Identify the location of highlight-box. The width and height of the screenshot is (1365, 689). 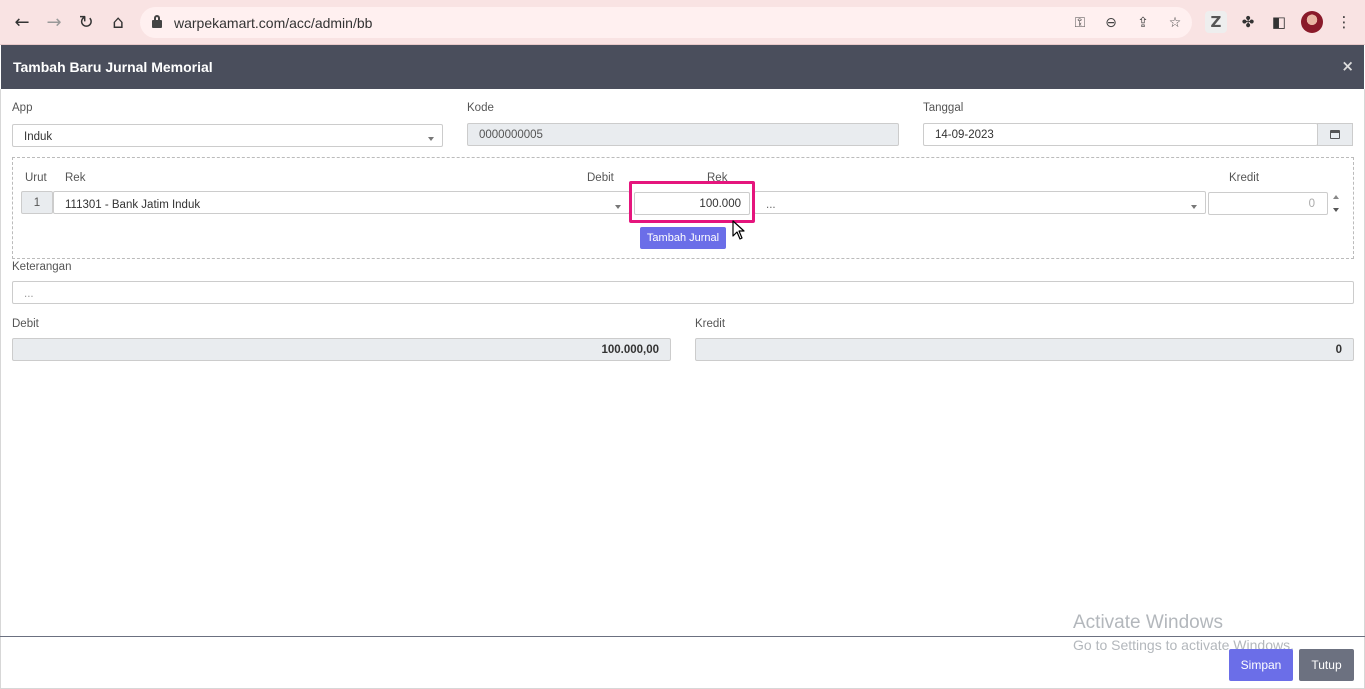
(692, 202).